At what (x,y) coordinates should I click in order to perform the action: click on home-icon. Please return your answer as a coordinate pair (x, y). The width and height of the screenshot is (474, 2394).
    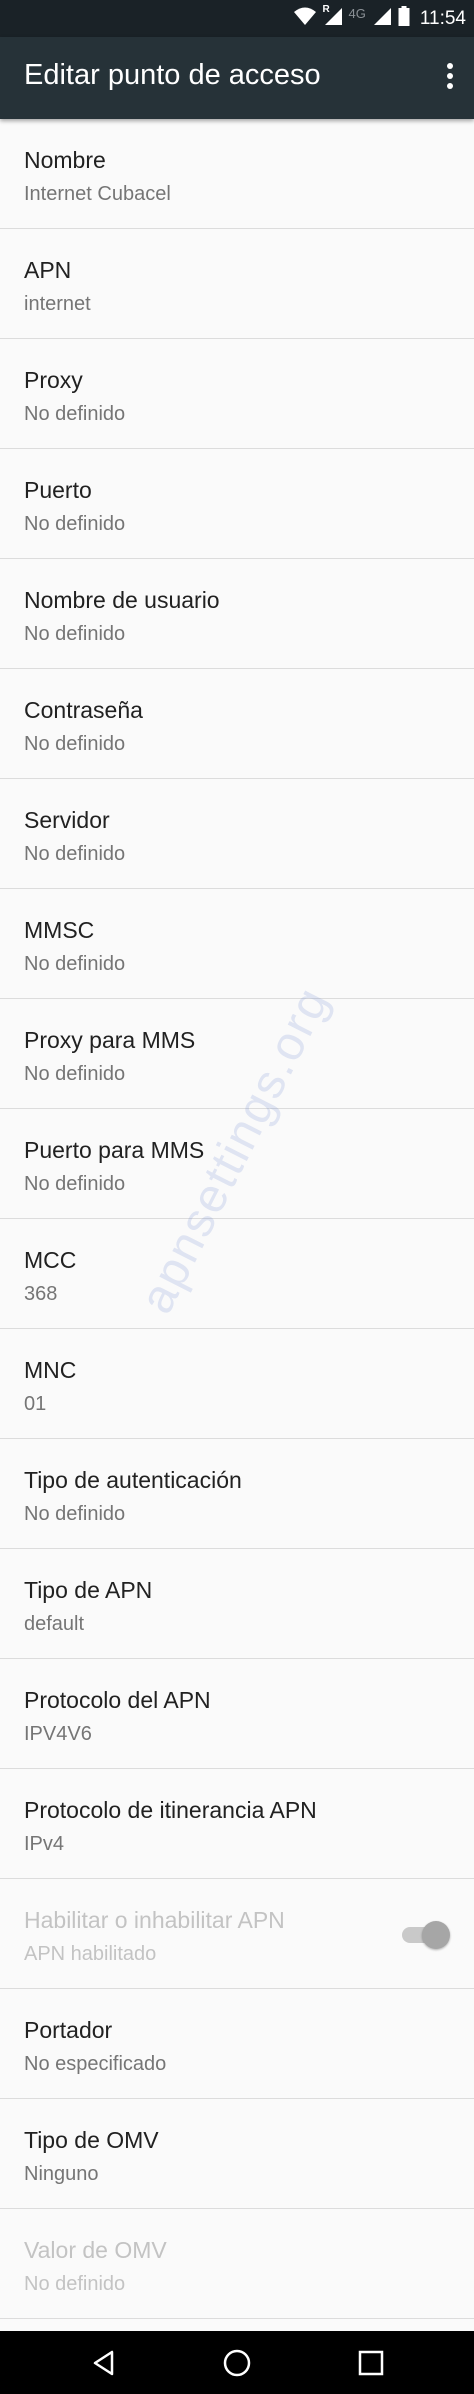
    Looking at the image, I should click on (237, 2362).